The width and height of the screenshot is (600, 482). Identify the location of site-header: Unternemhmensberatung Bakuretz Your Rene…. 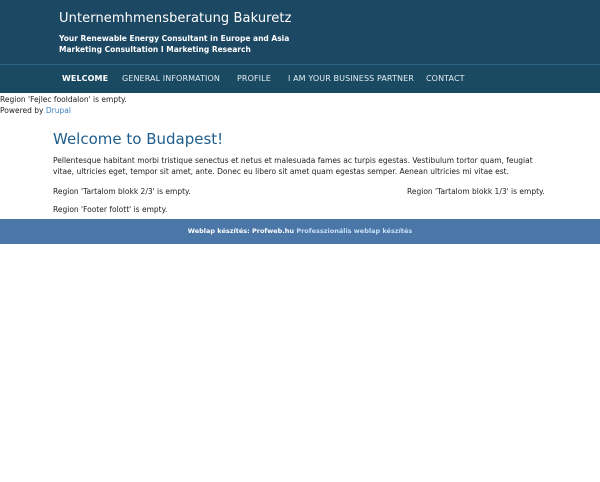
(300, 32).